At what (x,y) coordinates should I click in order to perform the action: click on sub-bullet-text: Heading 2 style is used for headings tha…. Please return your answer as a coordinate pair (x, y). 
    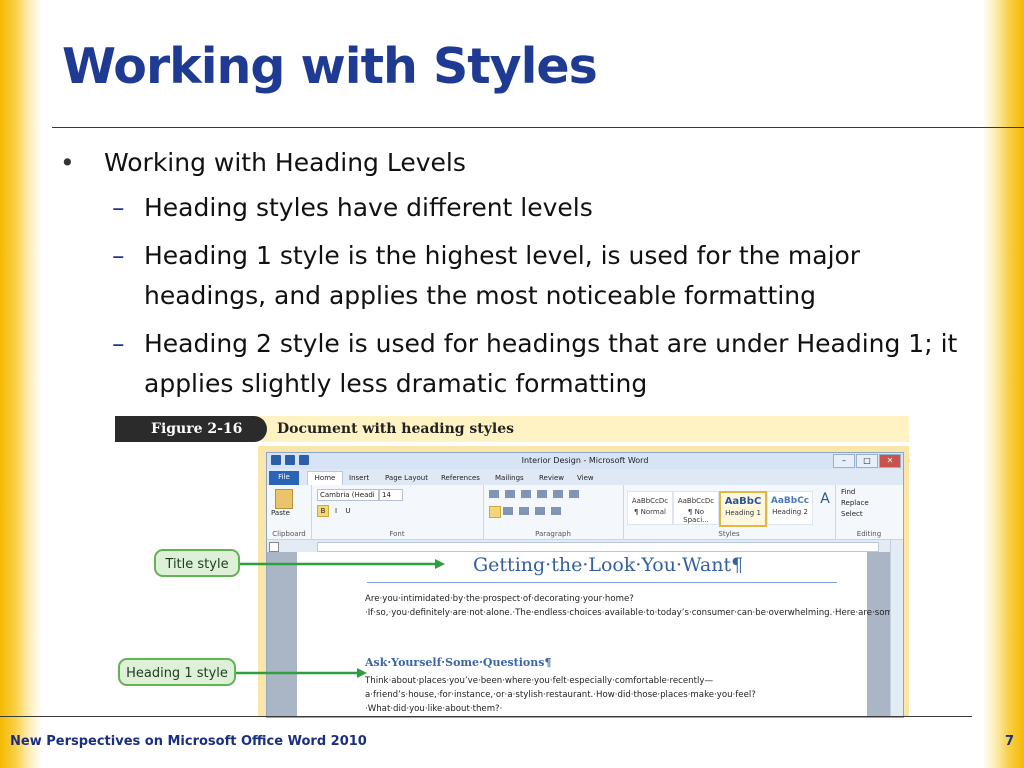
    Looking at the image, I should click on (551, 363).